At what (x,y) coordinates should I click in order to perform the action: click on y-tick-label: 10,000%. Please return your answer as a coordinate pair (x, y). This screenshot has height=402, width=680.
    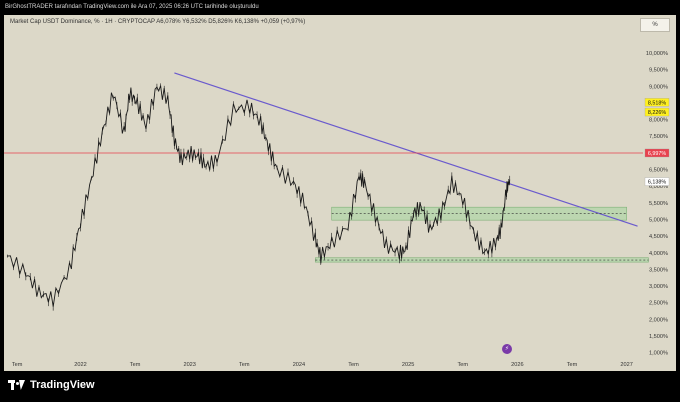
    Looking at the image, I should click on (657, 54).